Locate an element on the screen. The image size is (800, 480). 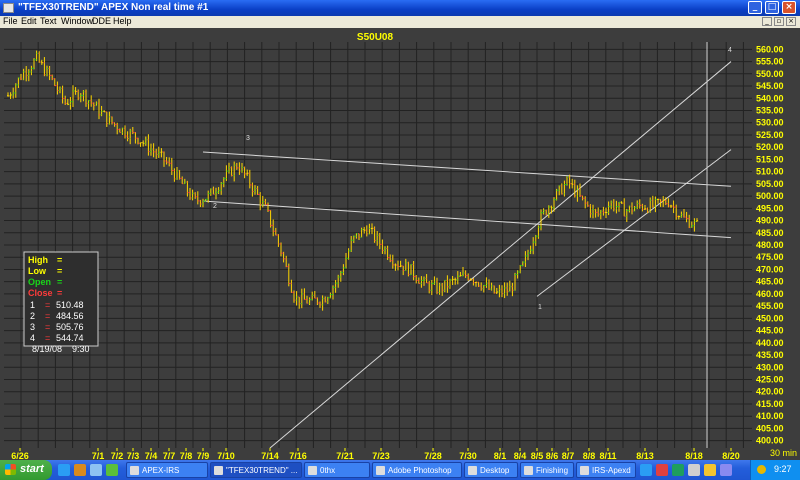
tray-volume-icon is located at coordinates (694, 470).